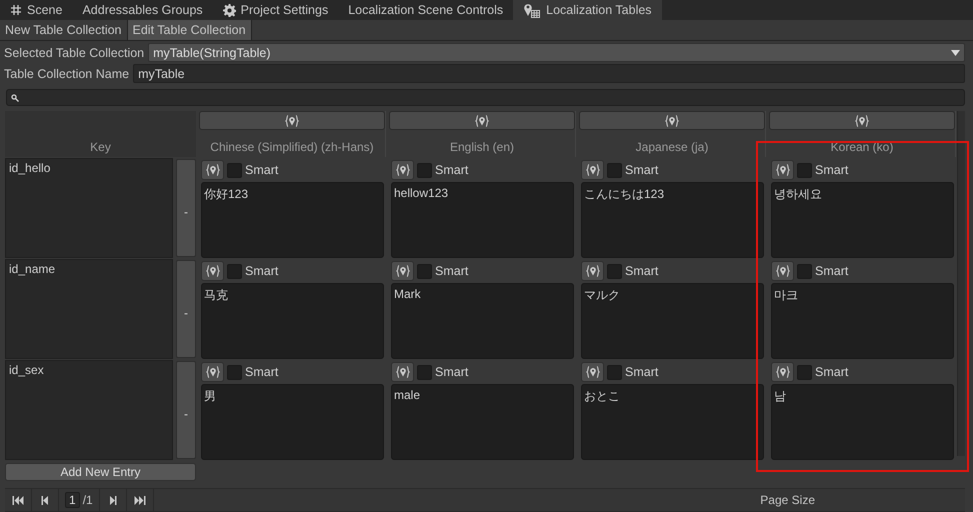 The height and width of the screenshot is (512, 973). What do you see at coordinates (36, 10) in the screenshot?
I see `window-tab: Scene` at bounding box center [36, 10].